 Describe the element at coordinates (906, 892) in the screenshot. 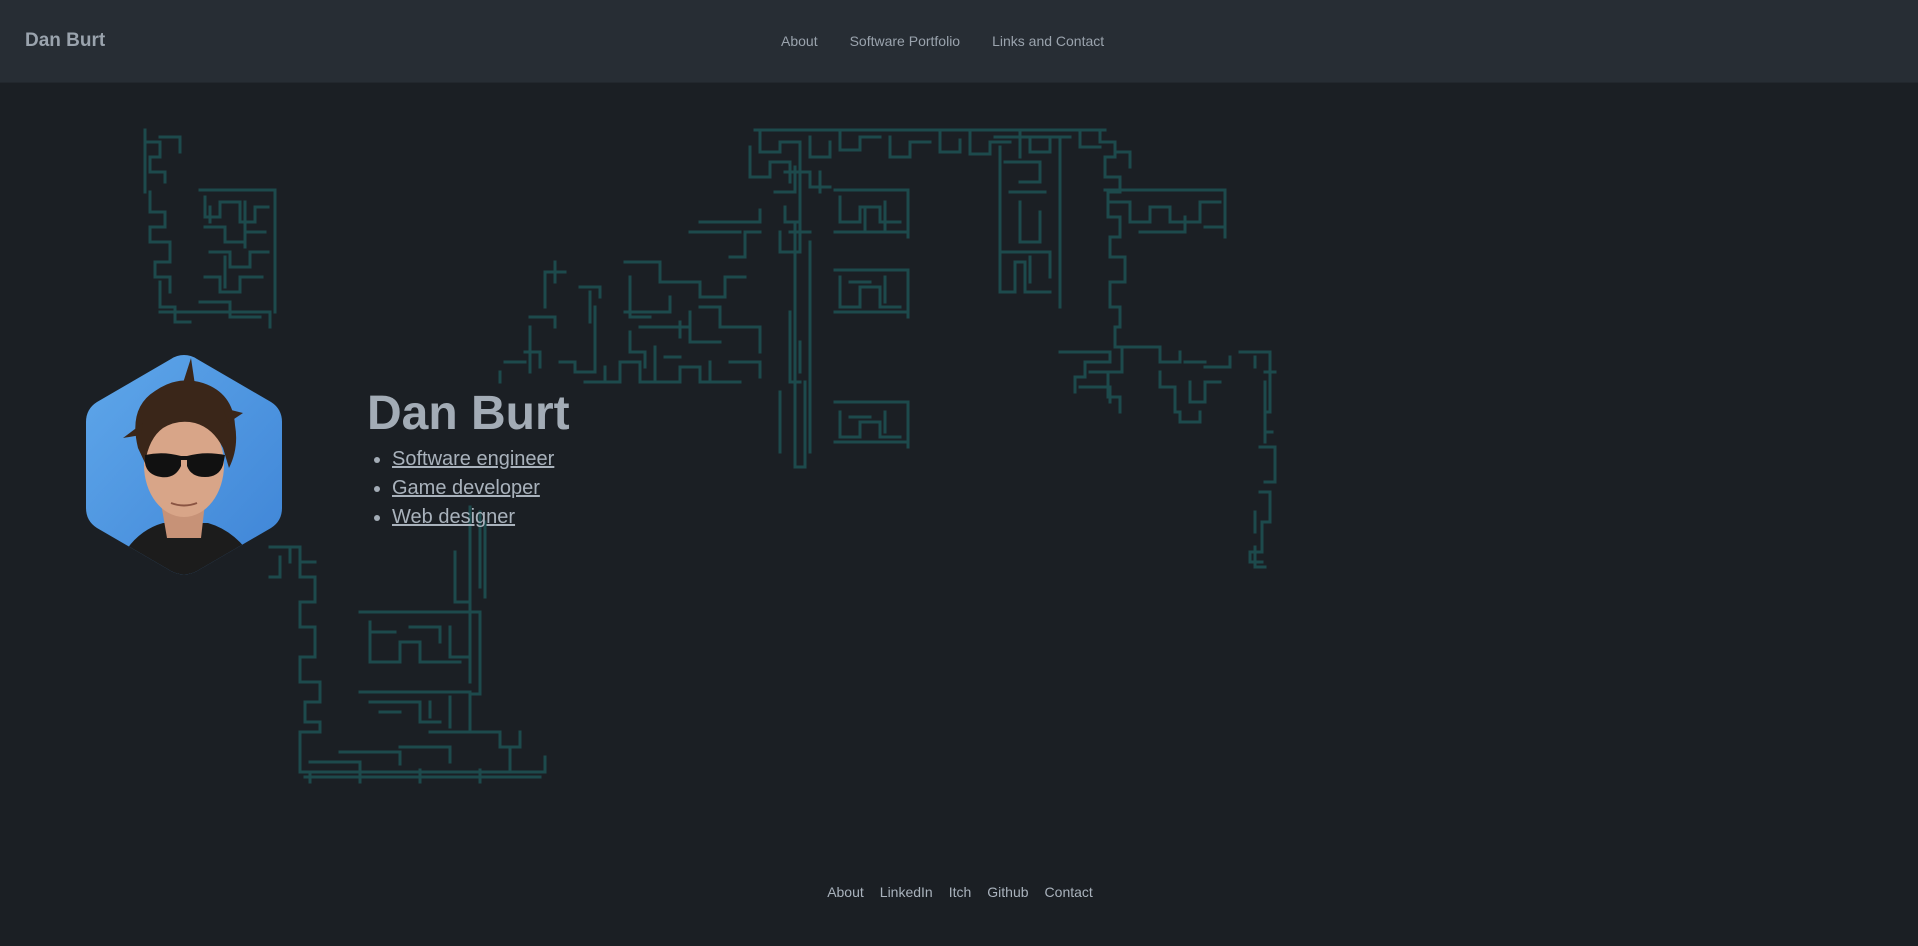

I see `footer-link-linkedin: LinkedIn` at that location.